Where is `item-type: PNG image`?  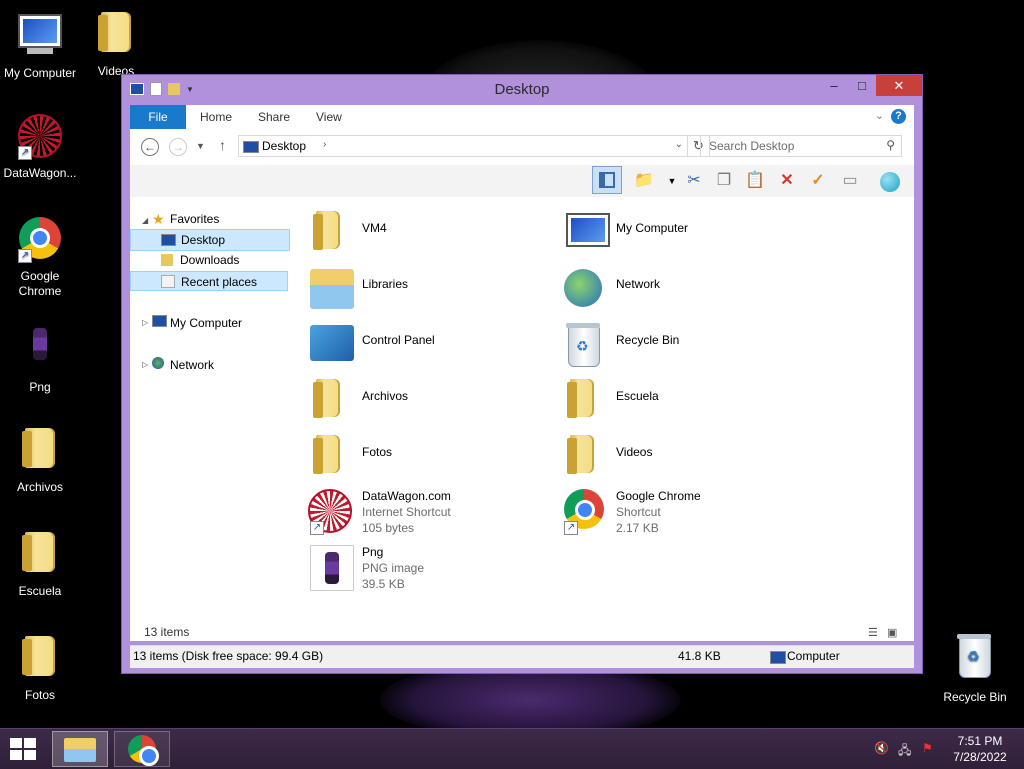 item-type: PNG image is located at coordinates (393, 568).